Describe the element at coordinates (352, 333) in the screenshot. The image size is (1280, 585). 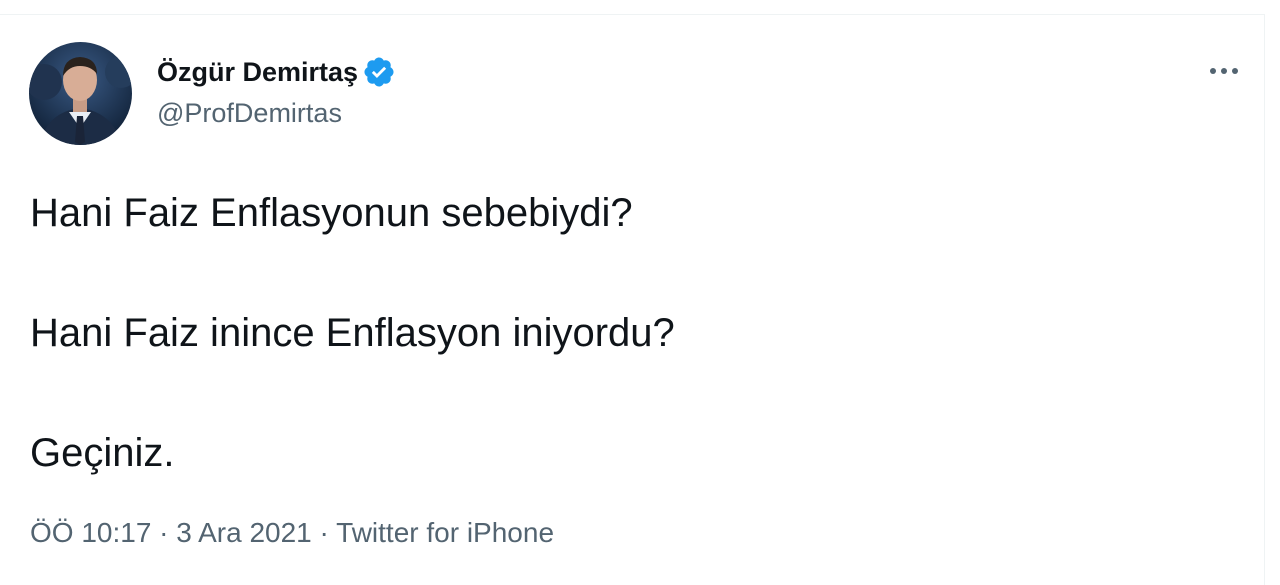
I see `tweet-line: Hani Faiz inince Enflasyon iniyordu?` at that location.